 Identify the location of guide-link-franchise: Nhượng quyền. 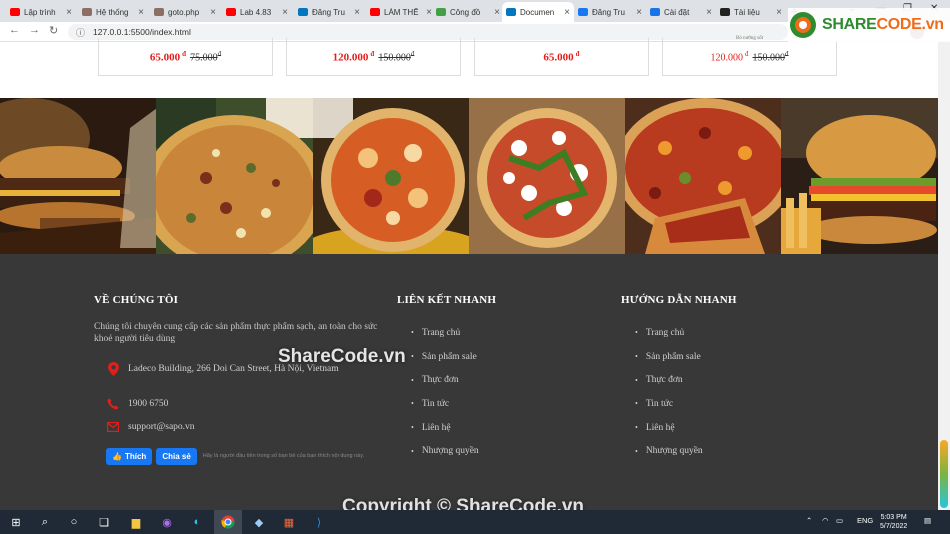
(669, 451).